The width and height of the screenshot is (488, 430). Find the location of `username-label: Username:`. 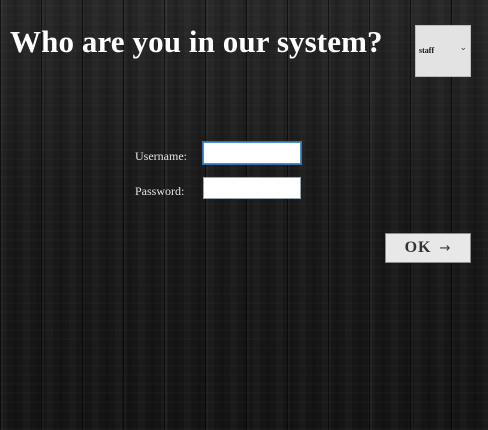

username-label: Username: is located at coordinates (161, 156).